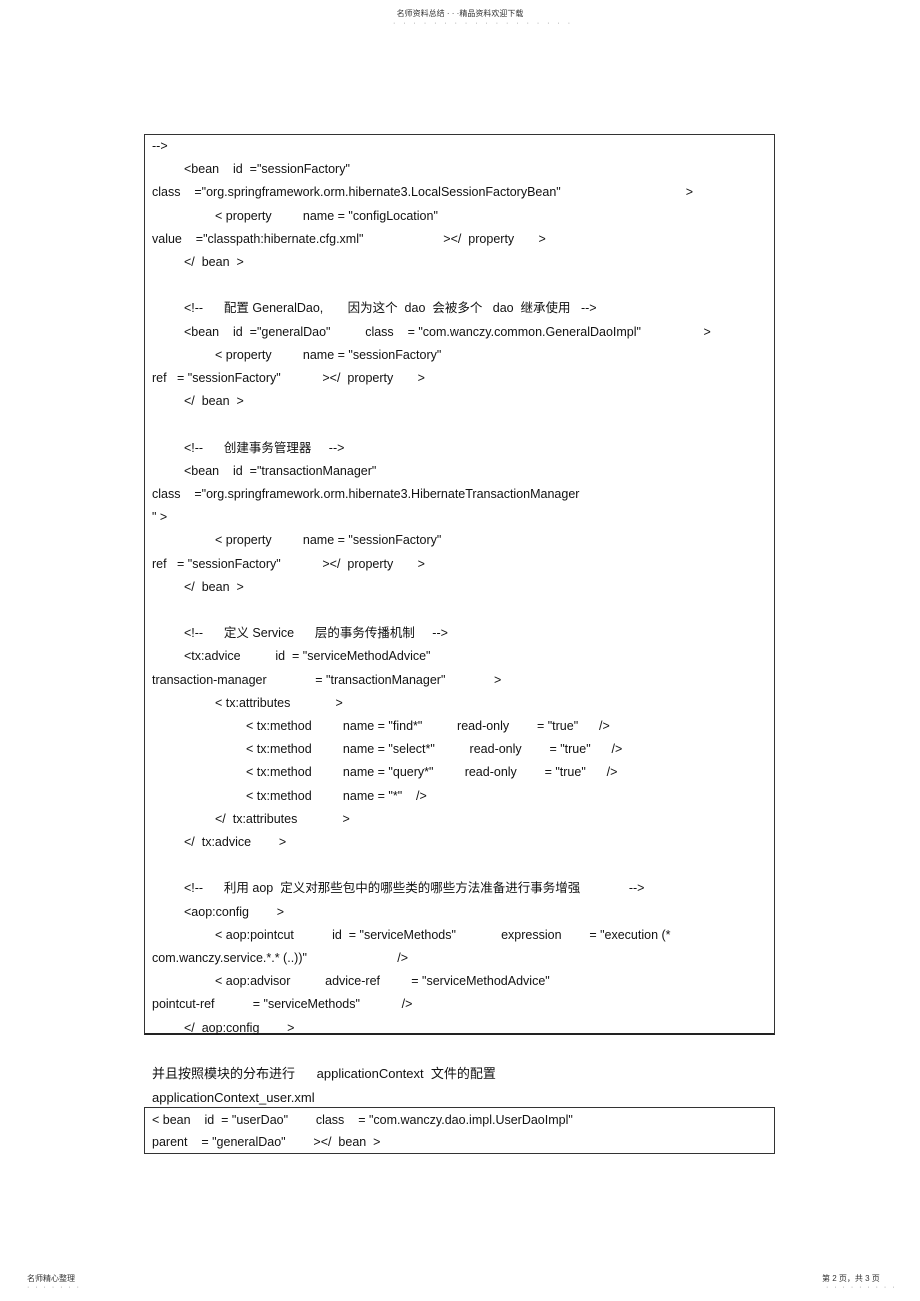  What do you see at coordinates (282, 818) in the screenshot?
I see `code-line: </ tx:attributes >` at bounding box center [282, 818].